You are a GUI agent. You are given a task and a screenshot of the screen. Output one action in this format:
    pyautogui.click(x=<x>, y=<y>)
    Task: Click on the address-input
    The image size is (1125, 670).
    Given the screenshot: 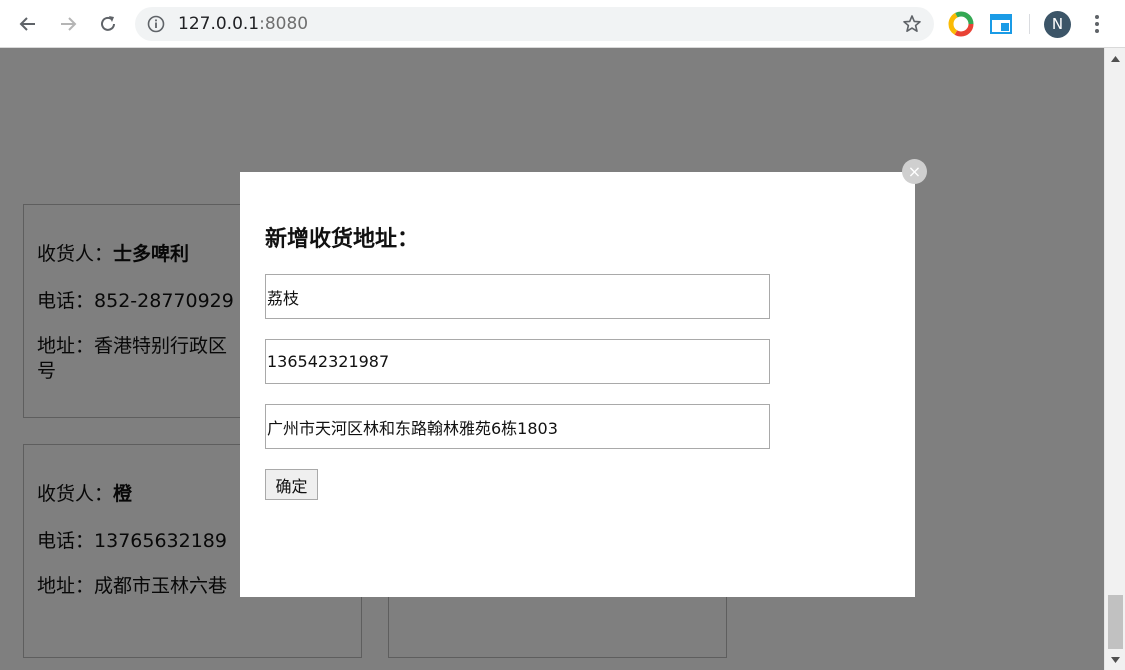 What is the action you would take?
    pyautogui.click(x=517, y=426)
    